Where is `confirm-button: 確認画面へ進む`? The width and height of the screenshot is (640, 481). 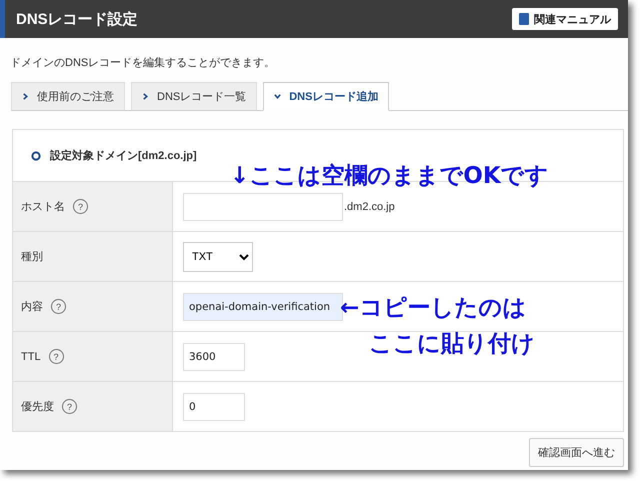 confirm-button: 確認画面へ進む is located at coordinates (576, 452).